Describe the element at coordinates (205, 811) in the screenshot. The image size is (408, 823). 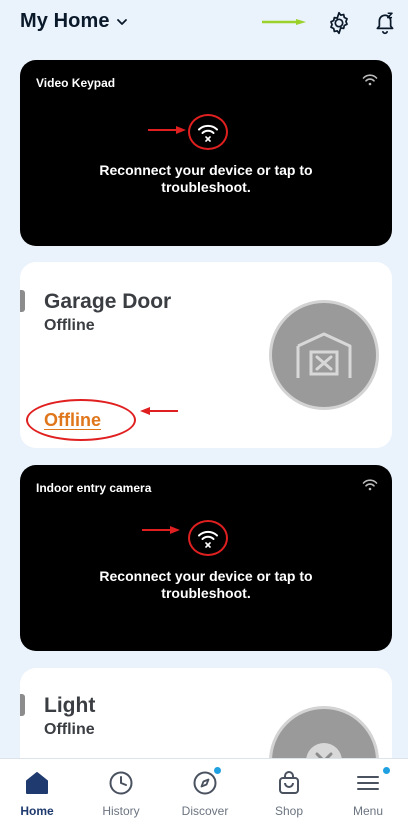
I see `nav-discover-label: Discover` at that location.